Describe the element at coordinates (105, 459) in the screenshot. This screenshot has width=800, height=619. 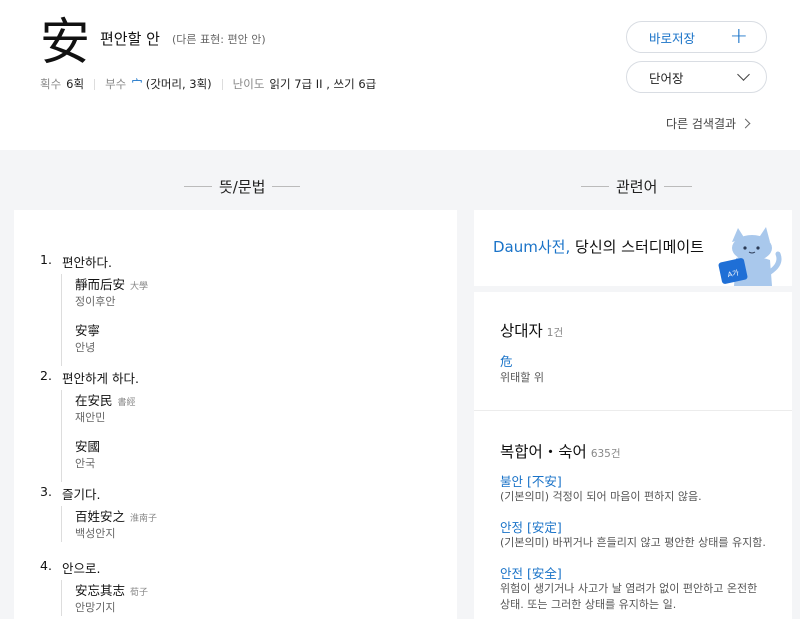
I see `example-item: 安國 안국` at that location.